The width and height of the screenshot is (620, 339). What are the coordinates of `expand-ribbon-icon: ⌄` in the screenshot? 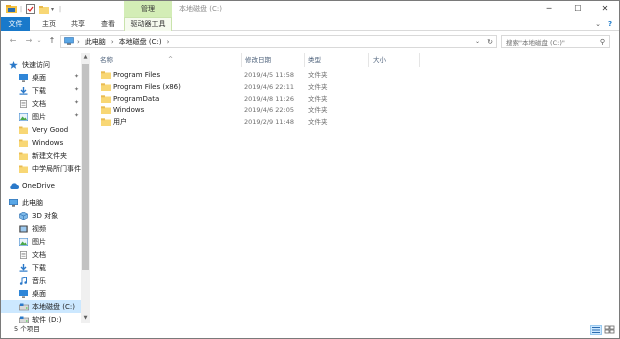 It's located at (598, 24).